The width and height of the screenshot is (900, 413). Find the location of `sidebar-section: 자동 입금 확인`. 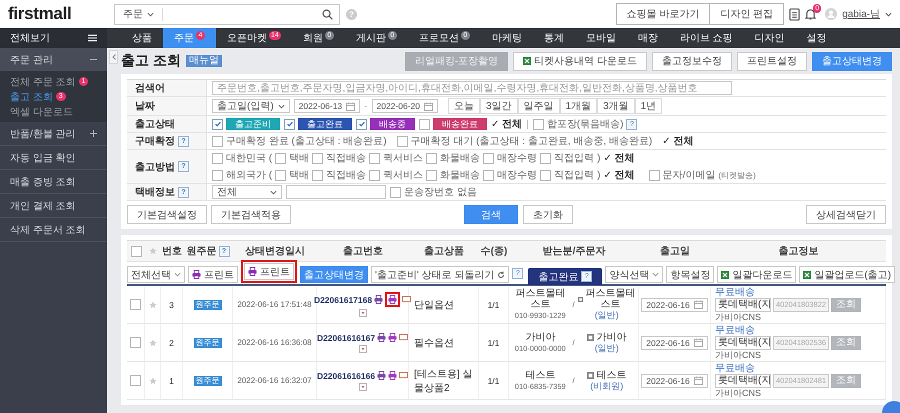

sidebar-section: 자동 입금 확인 is located at coordinates (53, 158).